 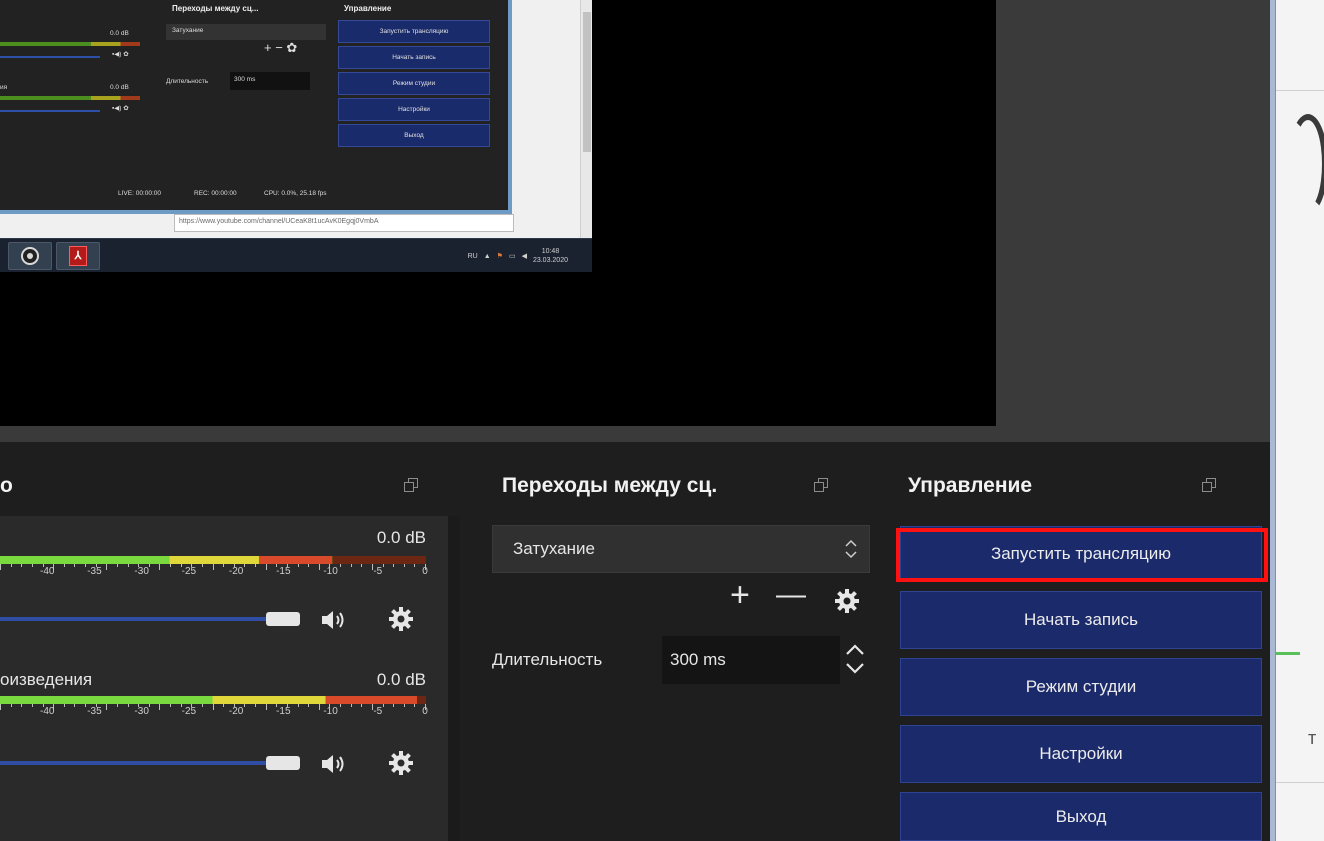 What do you see at coordinates (119, 33) in the screenshot?
I see `captured-db-1: 0.0 dB` at bounding box center [119, 33].